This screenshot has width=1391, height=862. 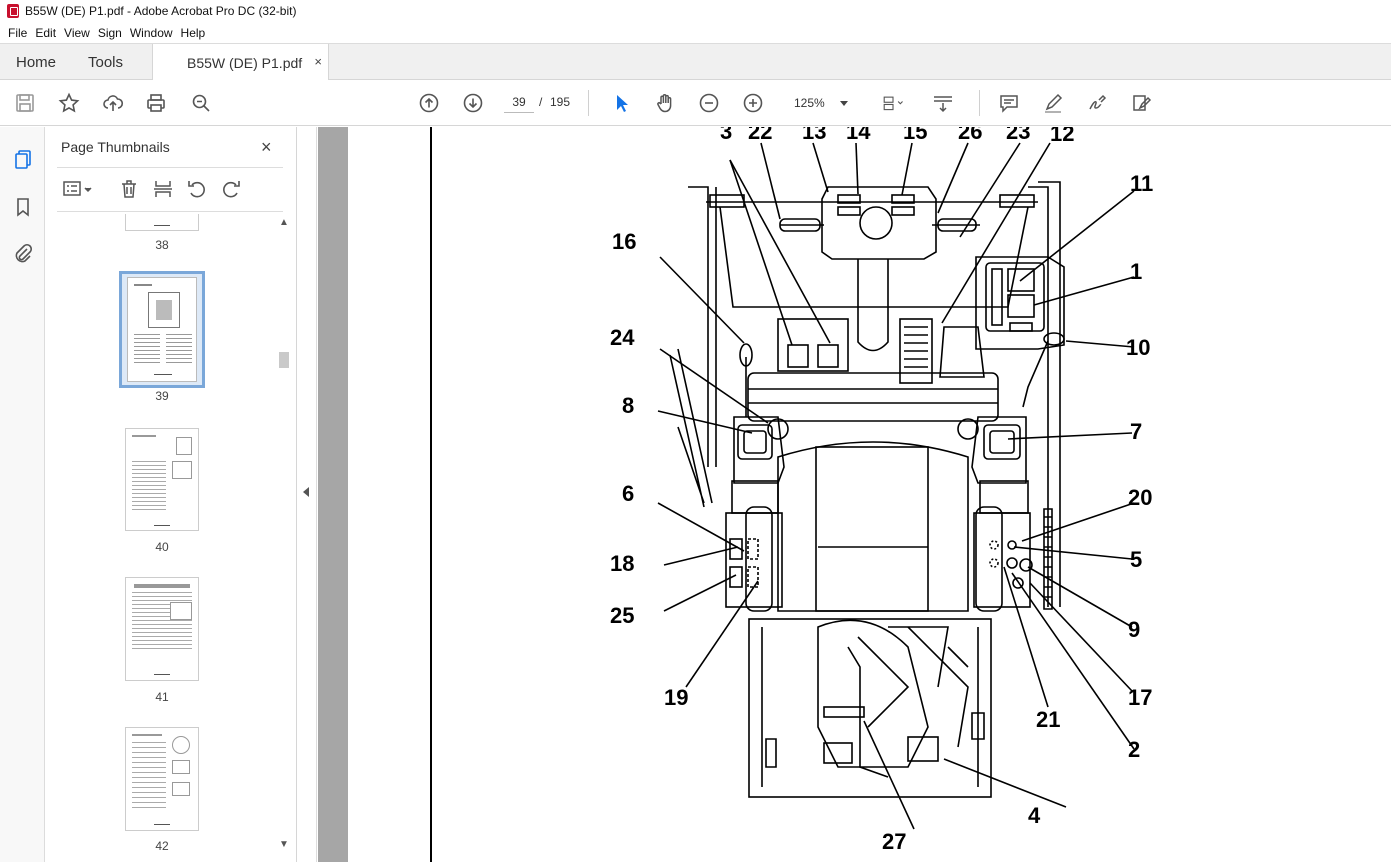 What do you see at coordinates (1136, 271) in the screenshot?
I see `callout-1: 1` at bounding box center [1136, 271].